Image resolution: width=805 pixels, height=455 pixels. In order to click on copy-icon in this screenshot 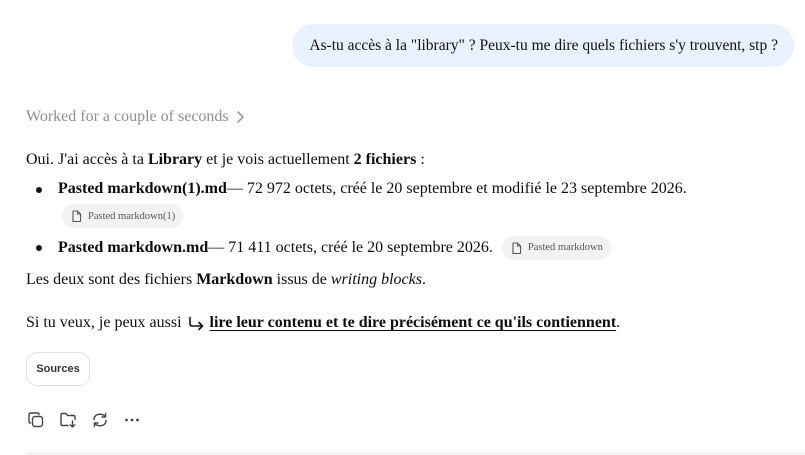, I will do `click(36, 420)`.